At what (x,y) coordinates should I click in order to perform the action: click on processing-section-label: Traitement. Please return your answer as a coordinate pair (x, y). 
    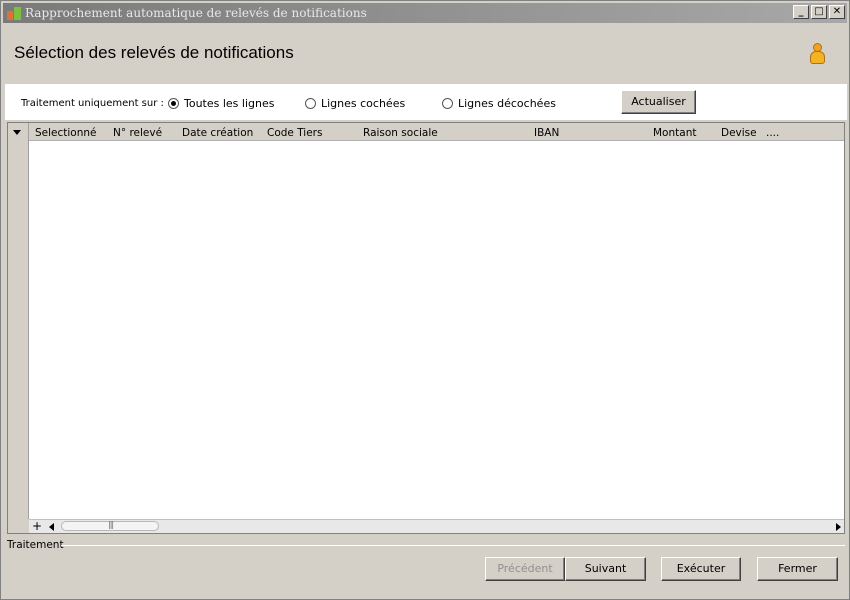
    Looking at the image, I should click on (35, 545).